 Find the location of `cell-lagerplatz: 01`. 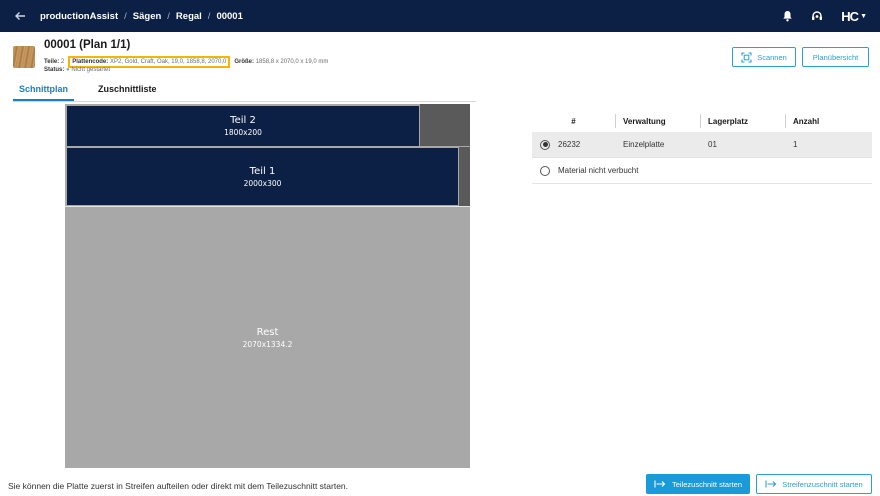

cell-lagerplatz: 01 is located at coordinates (712, 144).